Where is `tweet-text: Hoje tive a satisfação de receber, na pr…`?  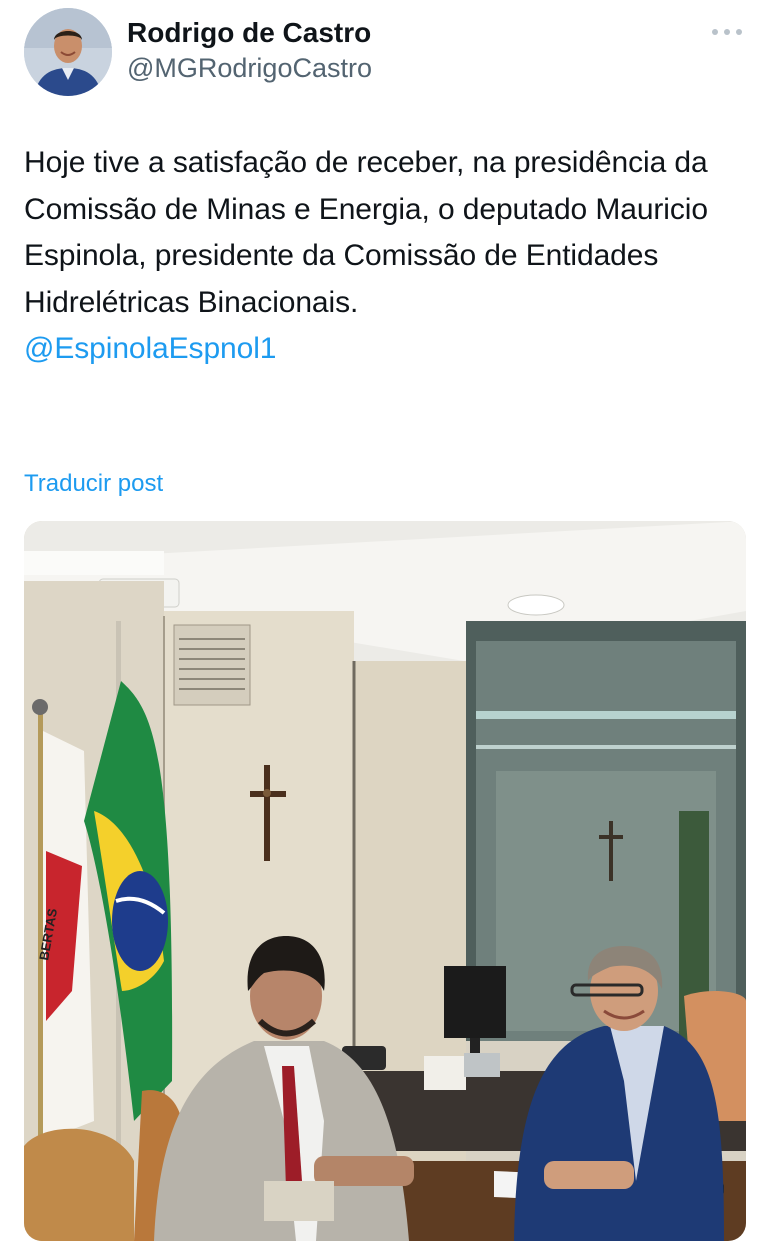
tweet-text: Hoje tive a satisfação de receber, na pr… is located at coordinates (366, 232).